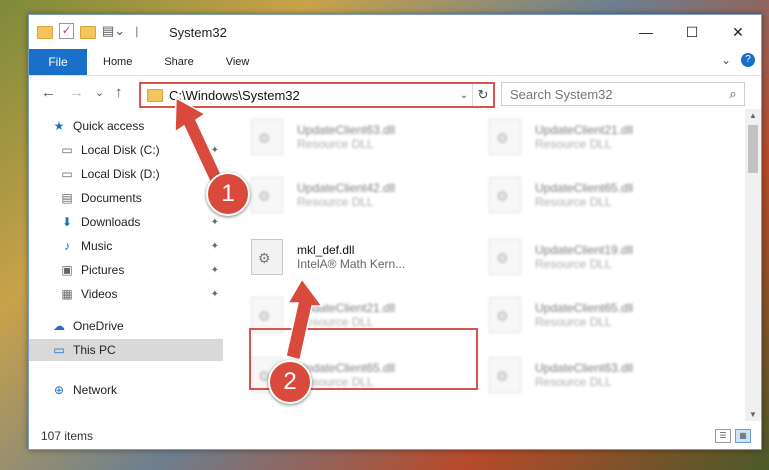 The image size is (769, 470). What do you see at coordinates (753, 149) in the screenshot?
I see `scroll-thumb` at bounding box center [753, 149].